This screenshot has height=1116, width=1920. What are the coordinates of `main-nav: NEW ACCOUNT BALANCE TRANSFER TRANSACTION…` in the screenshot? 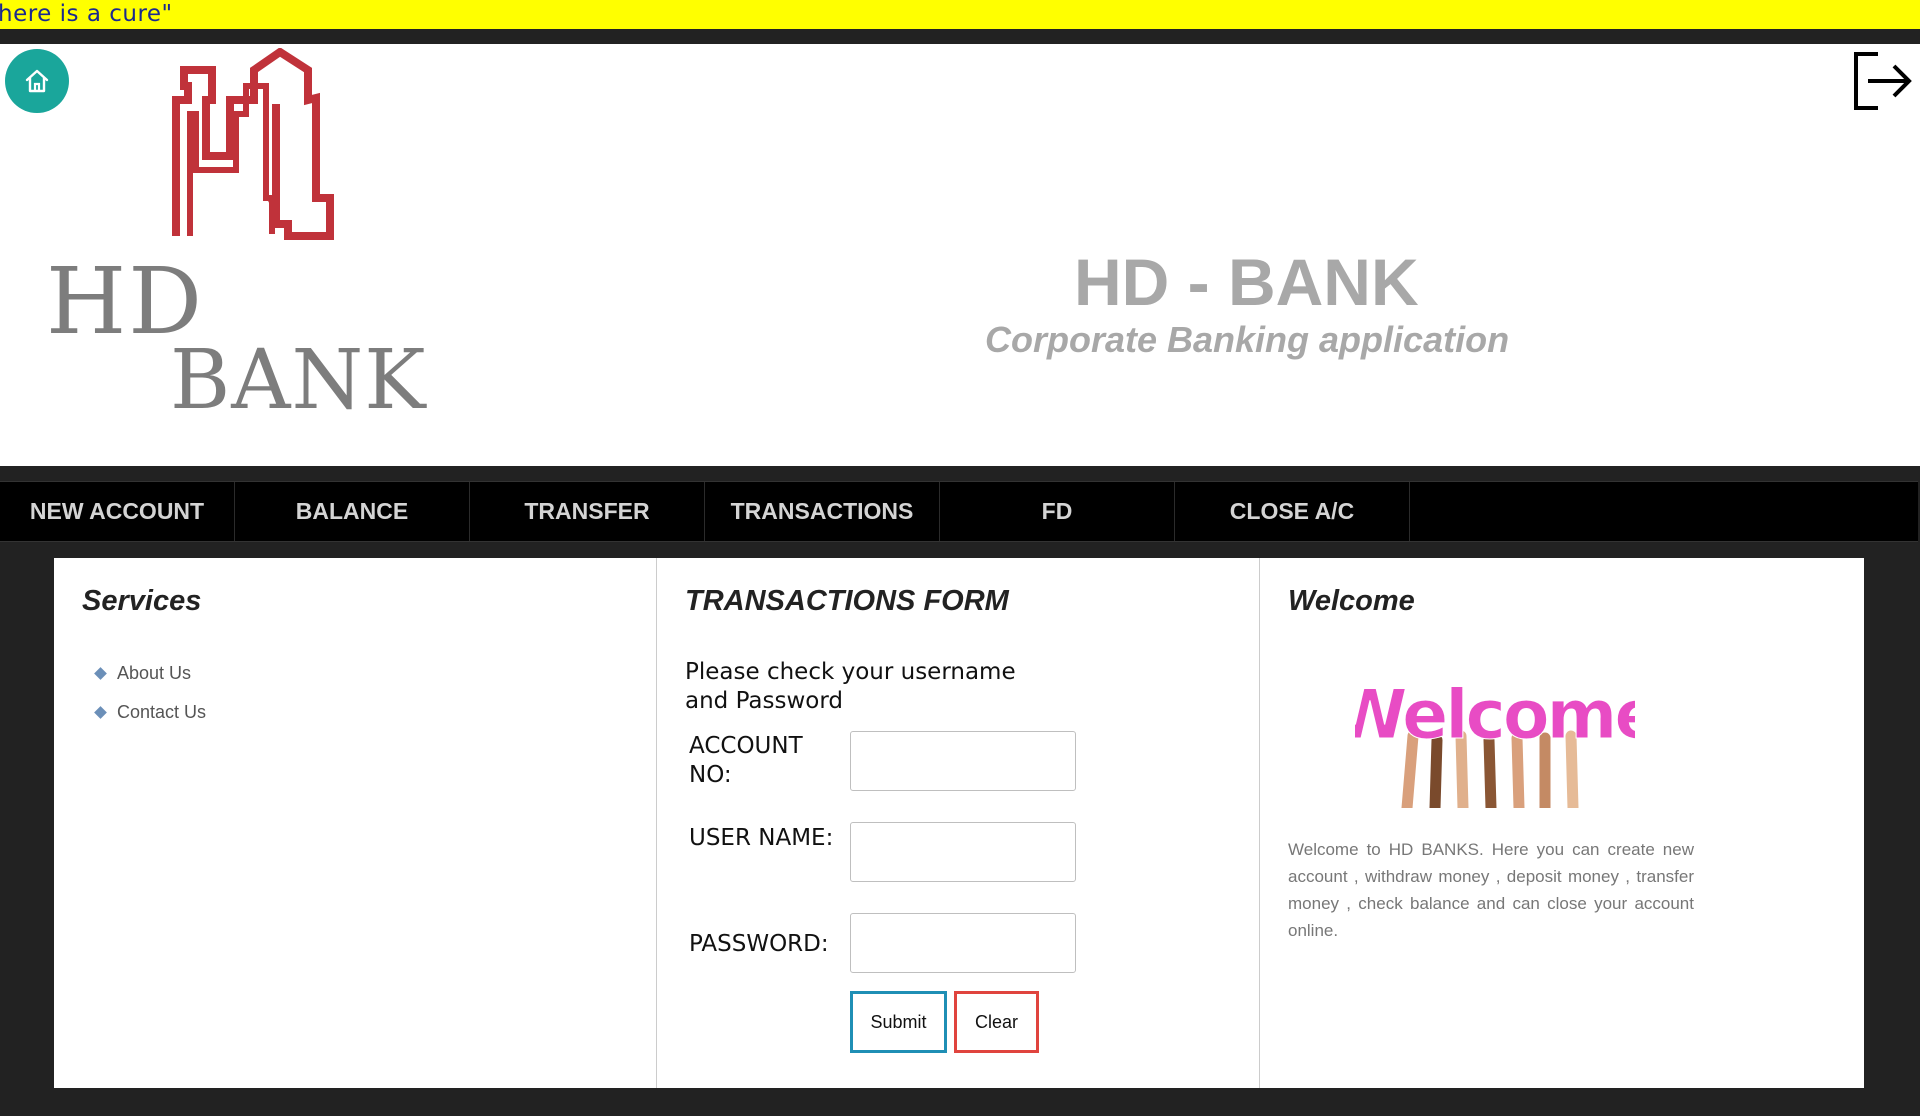 It's located at (959, 511).